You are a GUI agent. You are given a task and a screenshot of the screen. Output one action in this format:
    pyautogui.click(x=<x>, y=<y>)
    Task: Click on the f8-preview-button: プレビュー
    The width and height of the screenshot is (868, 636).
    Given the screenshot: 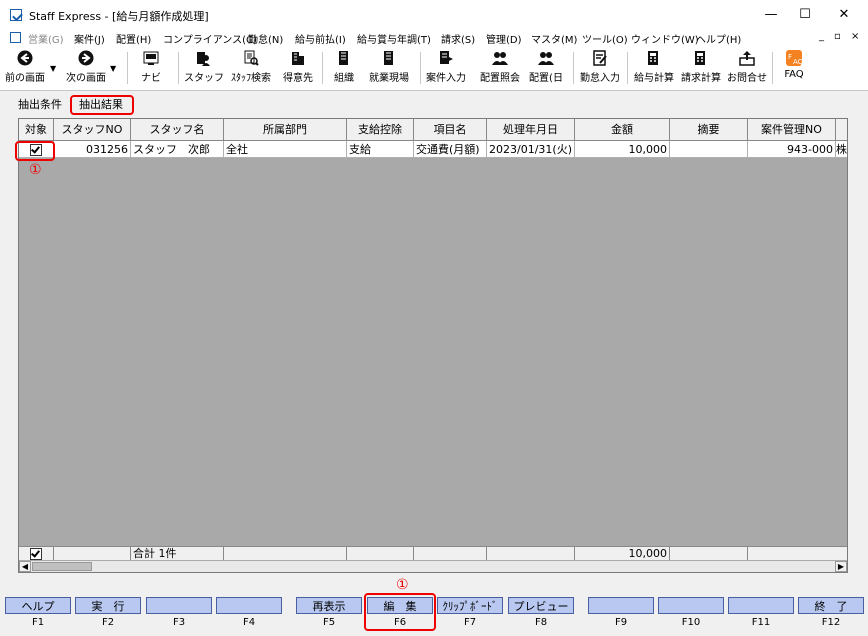 What is the action you would take?
    pyautogui.click(x=541, y=605)
    